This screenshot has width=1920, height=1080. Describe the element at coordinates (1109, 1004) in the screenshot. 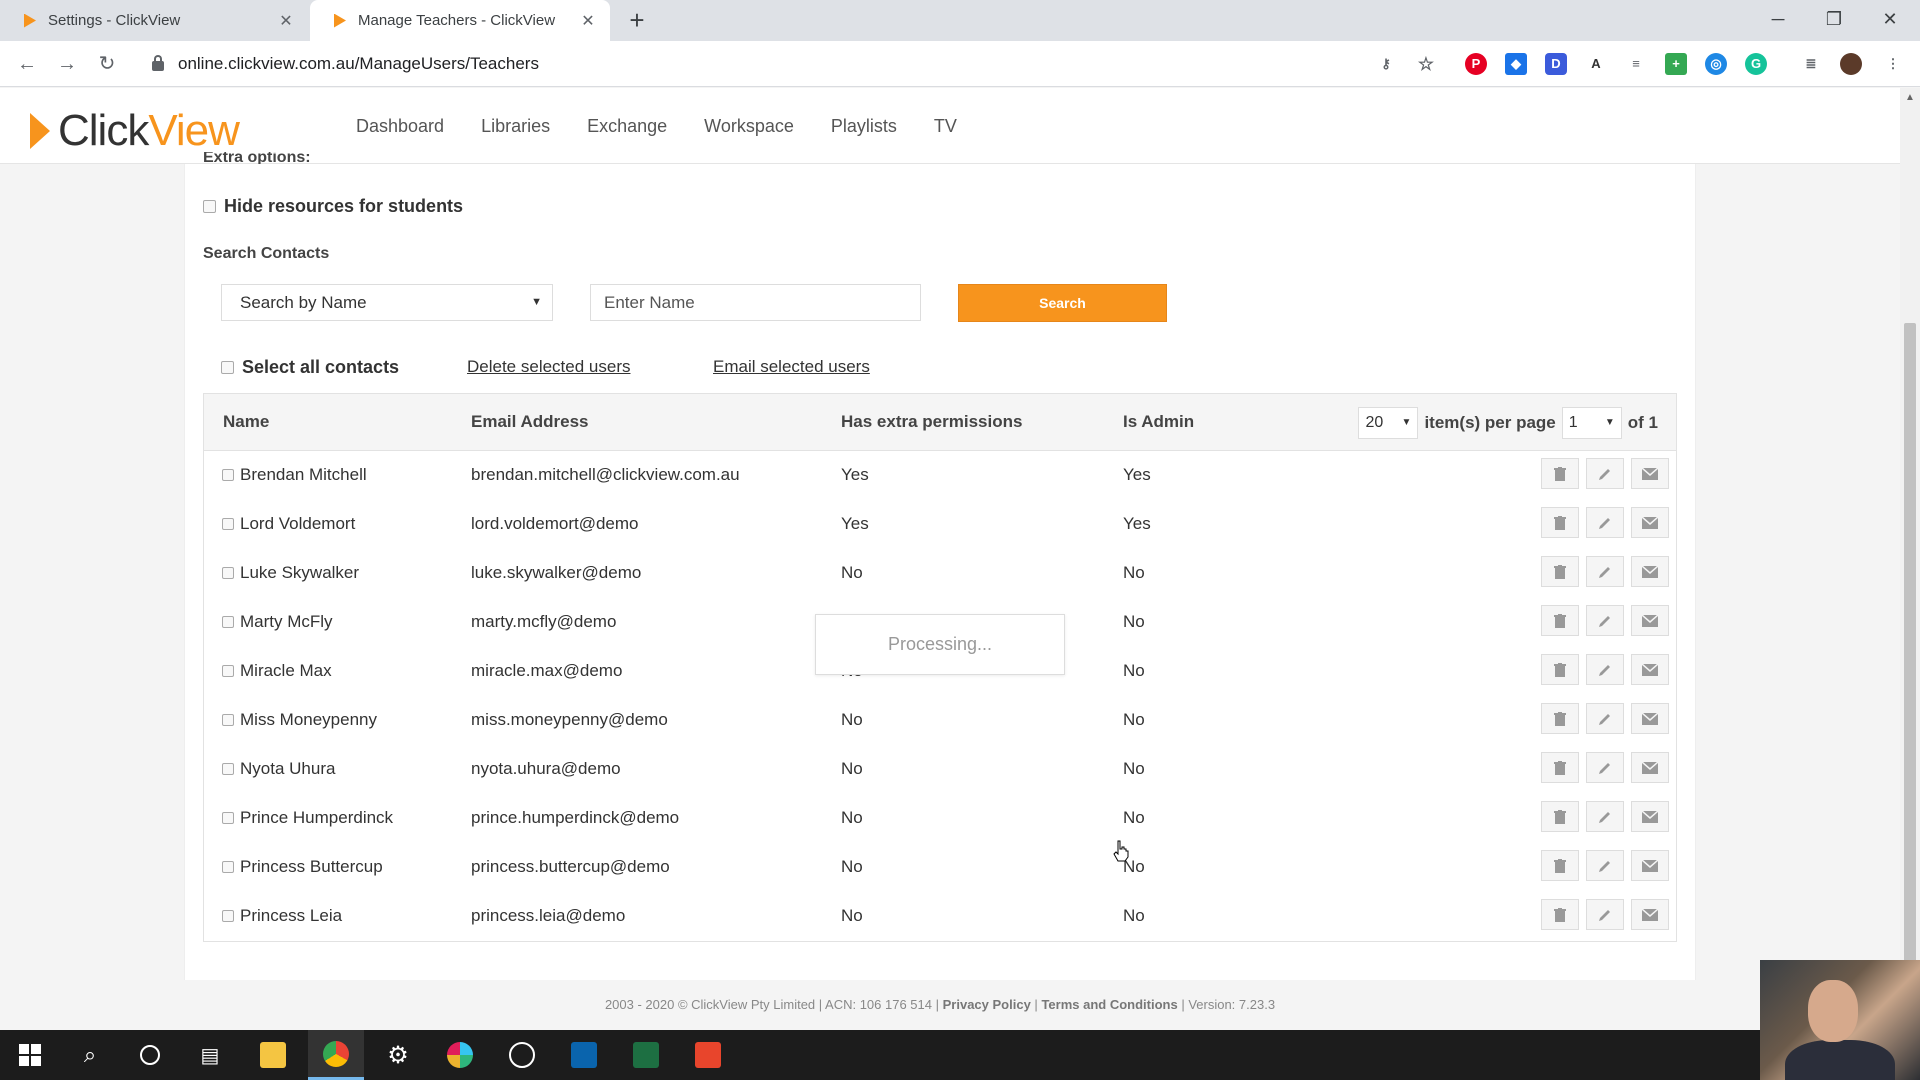

I see `terms-link: Terms and Conditions` at that location.